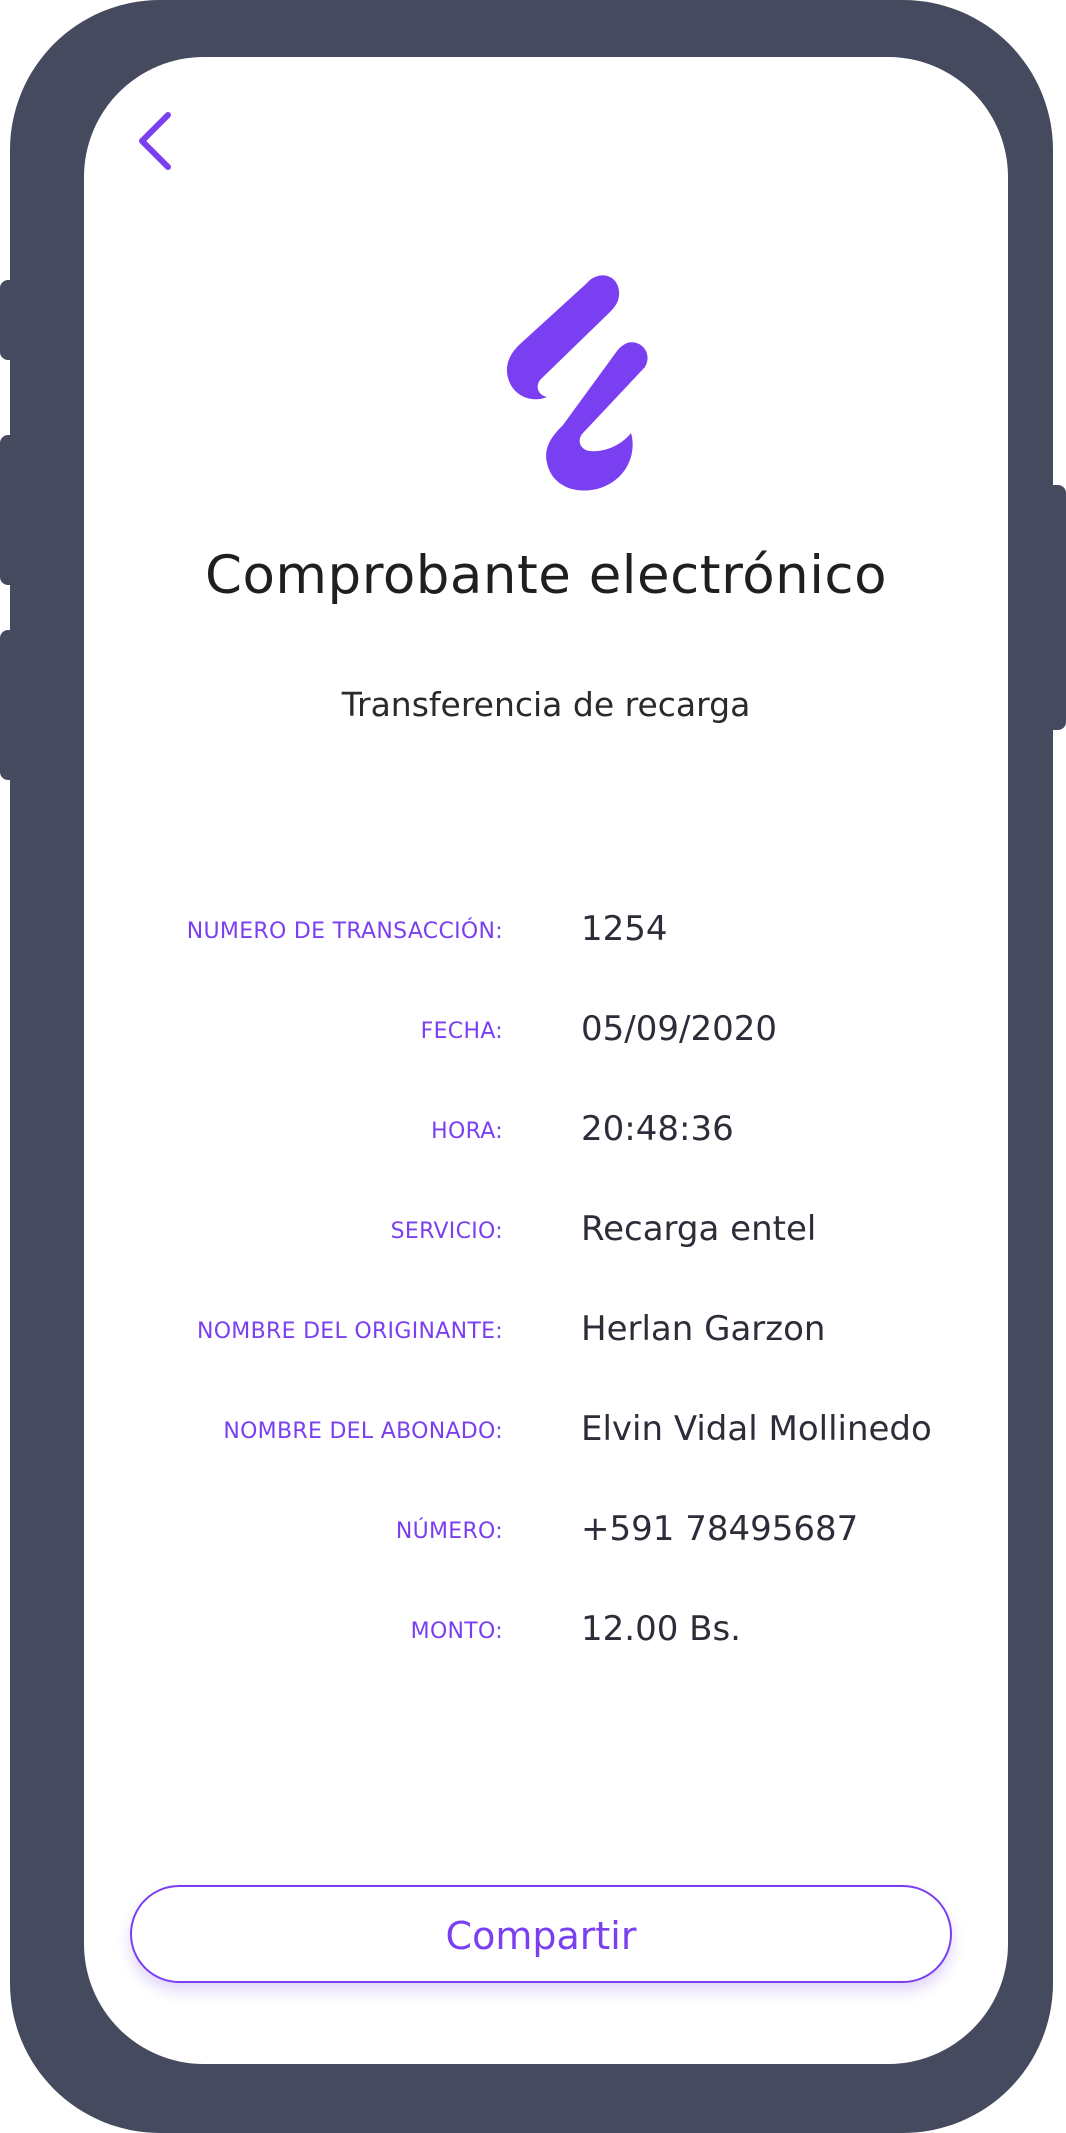  What do you see at coordinates (541, 1934) in the screenshot?
I see `share-button: Compartir` at bounding box center [541, 1934].